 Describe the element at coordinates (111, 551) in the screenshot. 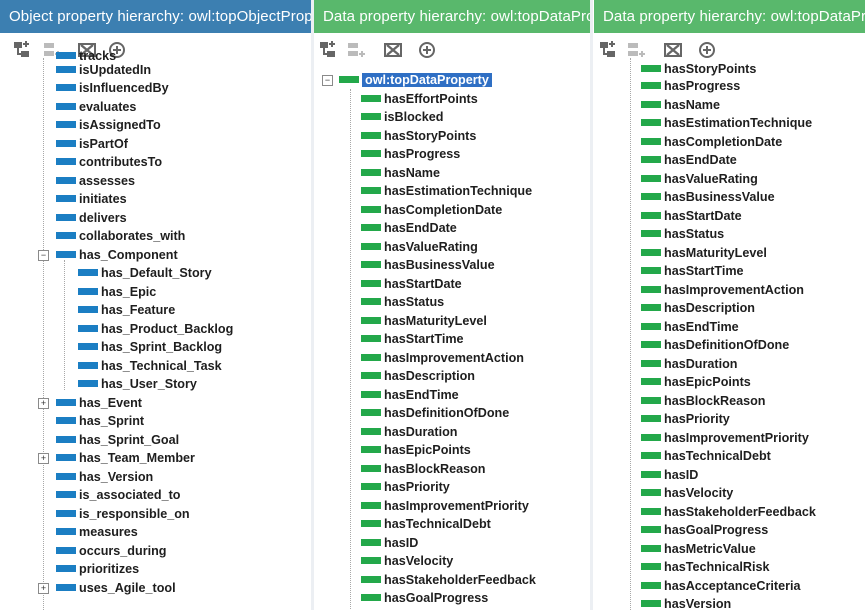

I see `tree-item: occurs_during` at that location.